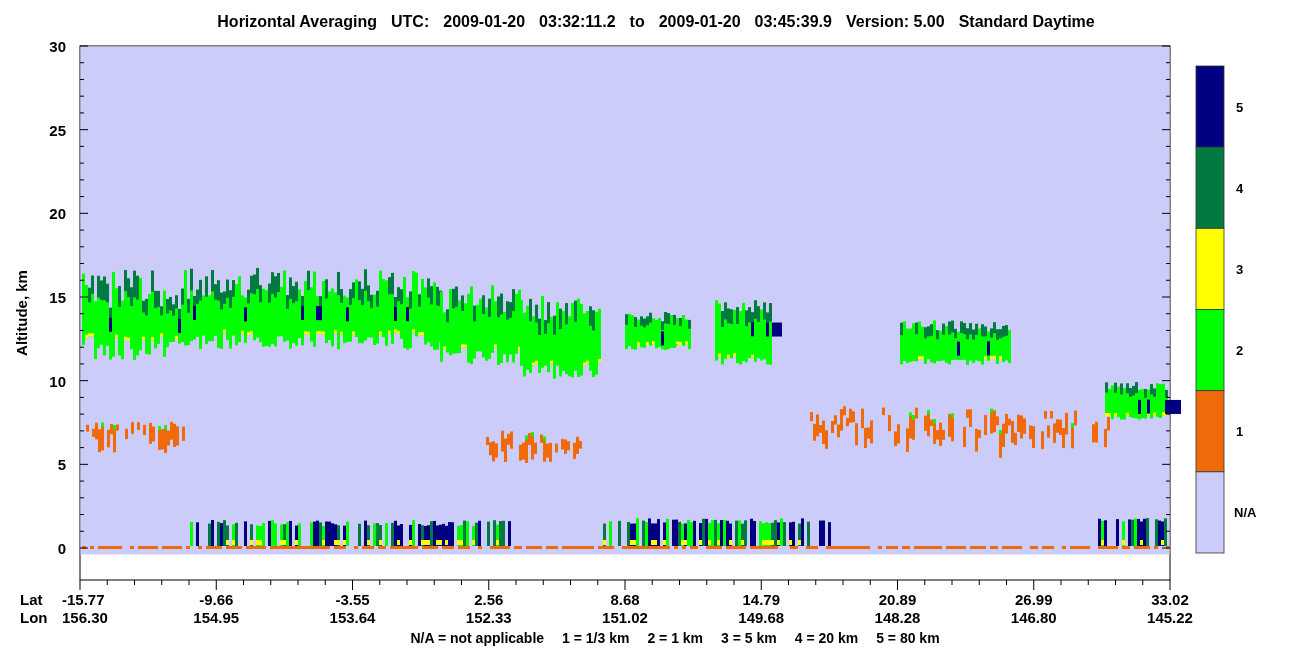 The image size is (1300, 667). I want to click on legend-text: 4 = 20 km, so click(826, 639).